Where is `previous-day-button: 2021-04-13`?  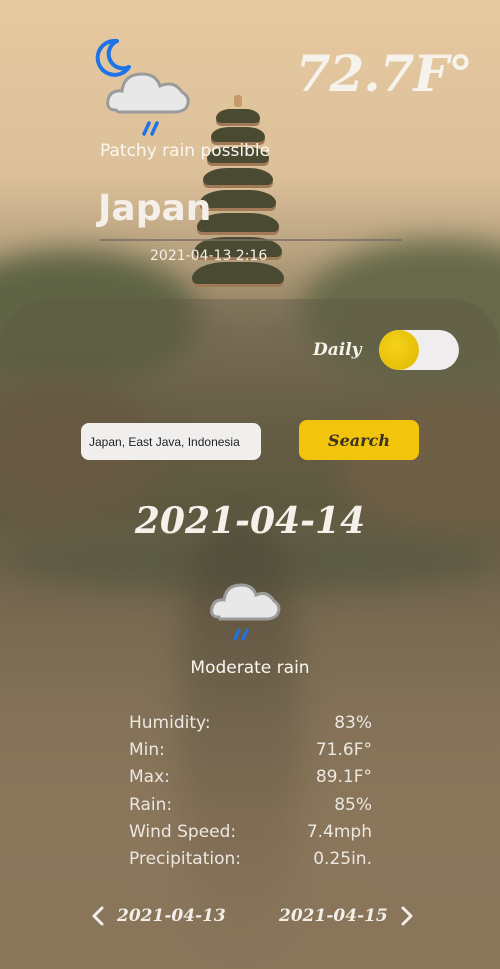 previous-day-button: 2021-04-13 is located at coordinates (158, 916).